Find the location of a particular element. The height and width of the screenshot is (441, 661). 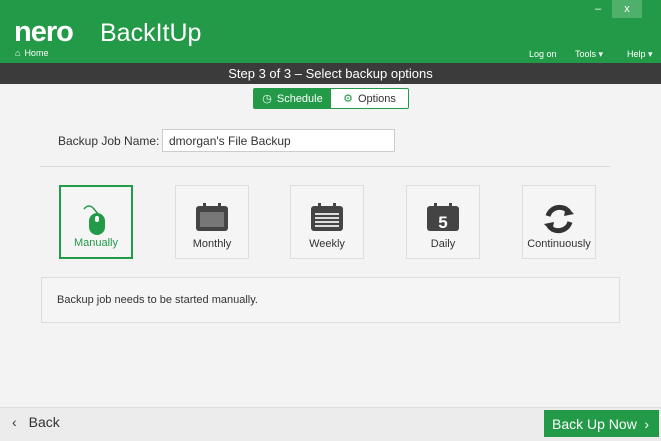

schedule-weekly: Weekly is located at coordinates (327, 222).